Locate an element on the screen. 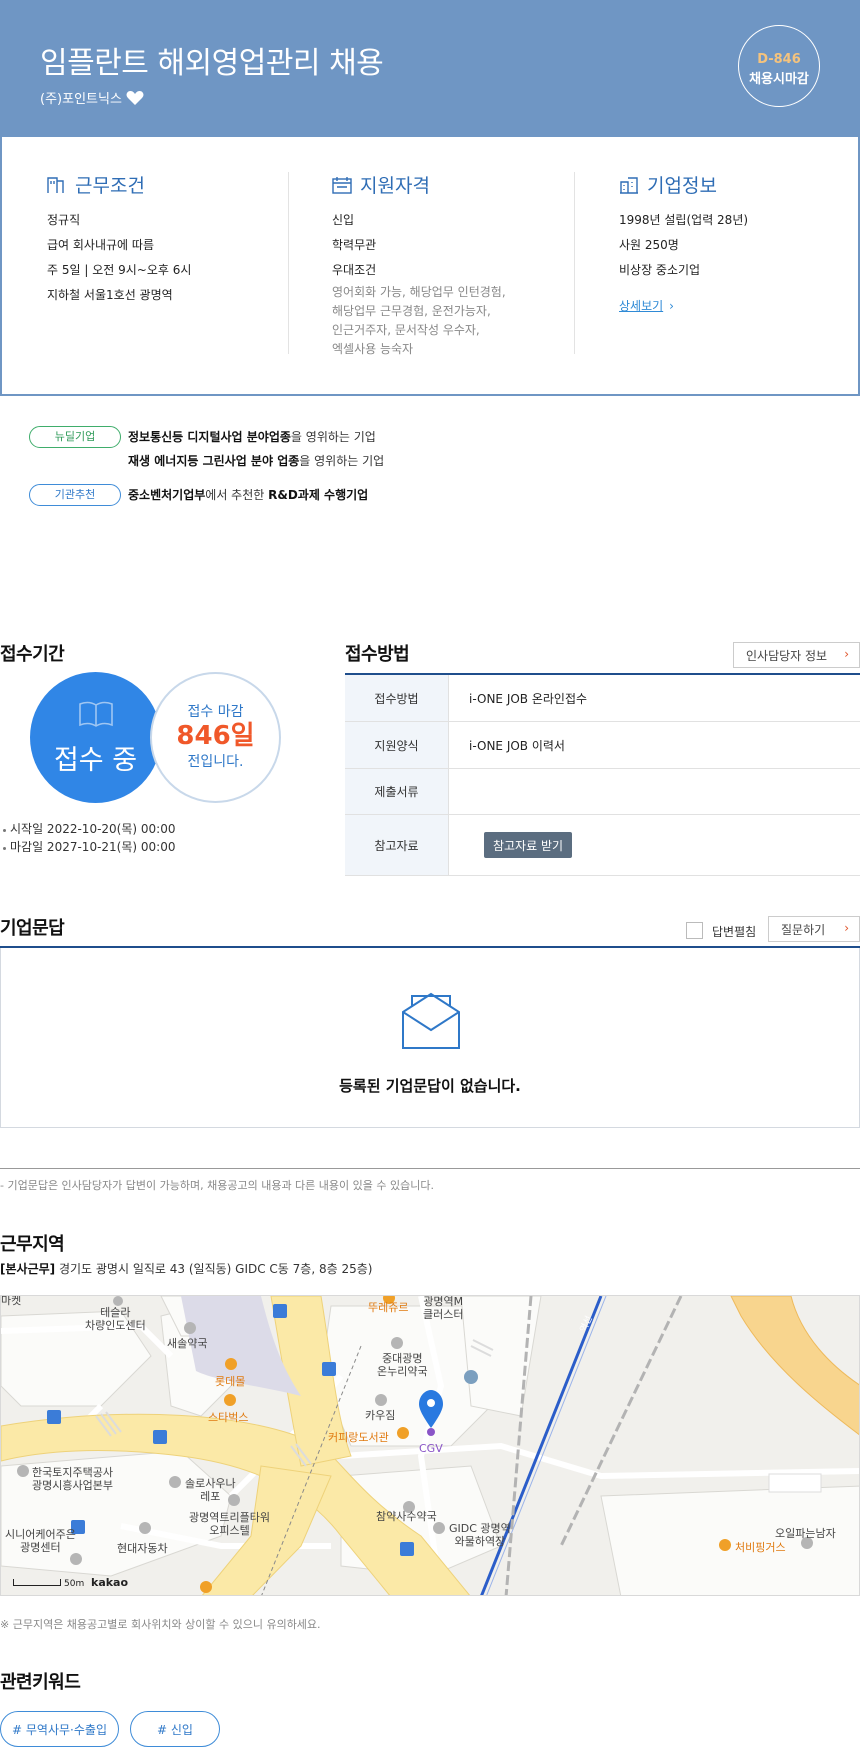 Image resolution: width=860 pixels, height=1747 pixels. map-poi: 시니어케어주은 광명센터 is located at coordinates (40, 1541).